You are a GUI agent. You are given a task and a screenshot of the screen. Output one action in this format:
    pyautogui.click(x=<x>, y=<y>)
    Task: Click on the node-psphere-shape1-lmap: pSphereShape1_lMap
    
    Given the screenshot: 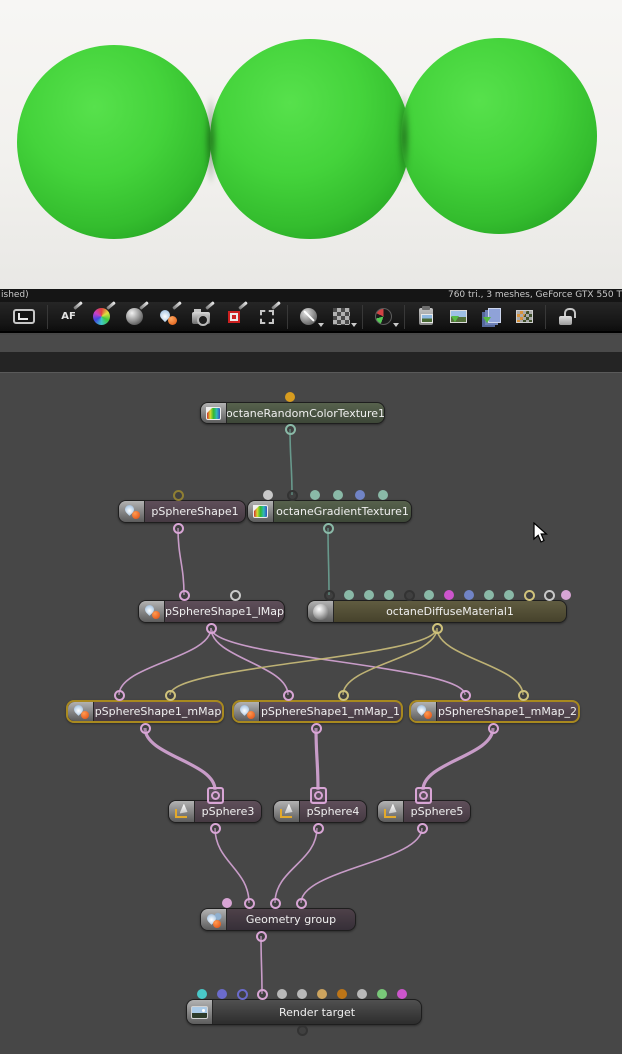 What is the action you would take?
    pyautogui.click(x=211, y=611)
    